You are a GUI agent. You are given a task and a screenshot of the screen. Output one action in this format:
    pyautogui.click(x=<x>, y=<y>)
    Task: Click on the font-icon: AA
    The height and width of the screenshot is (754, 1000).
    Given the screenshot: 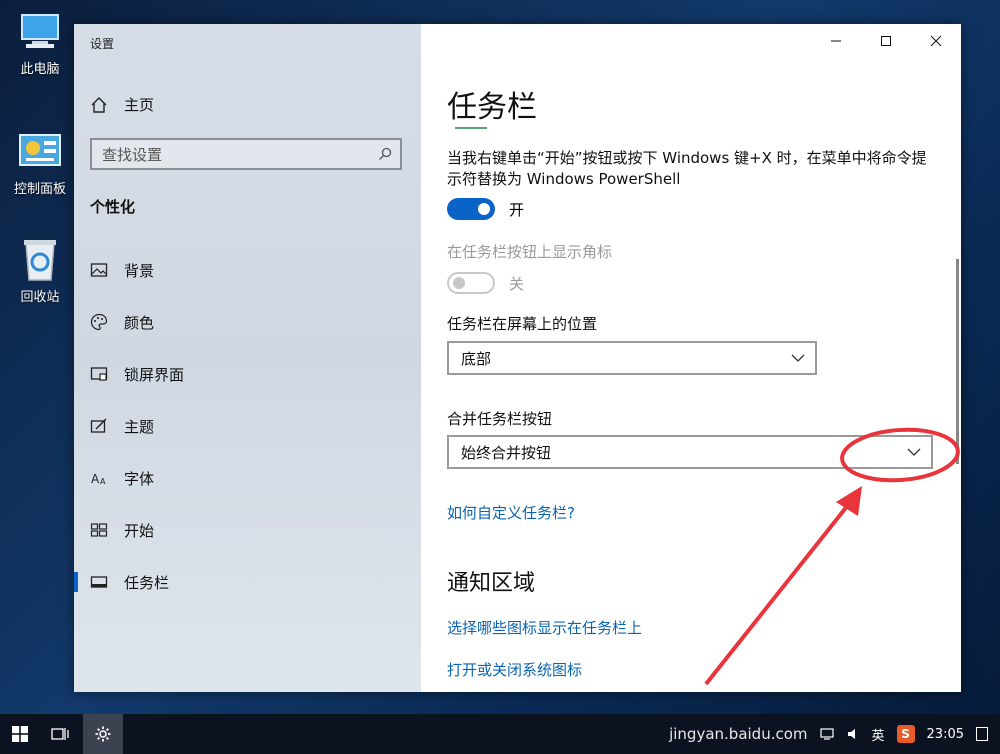 What is the action you would take?
    pyautogui.click(x=98, y=479)
    